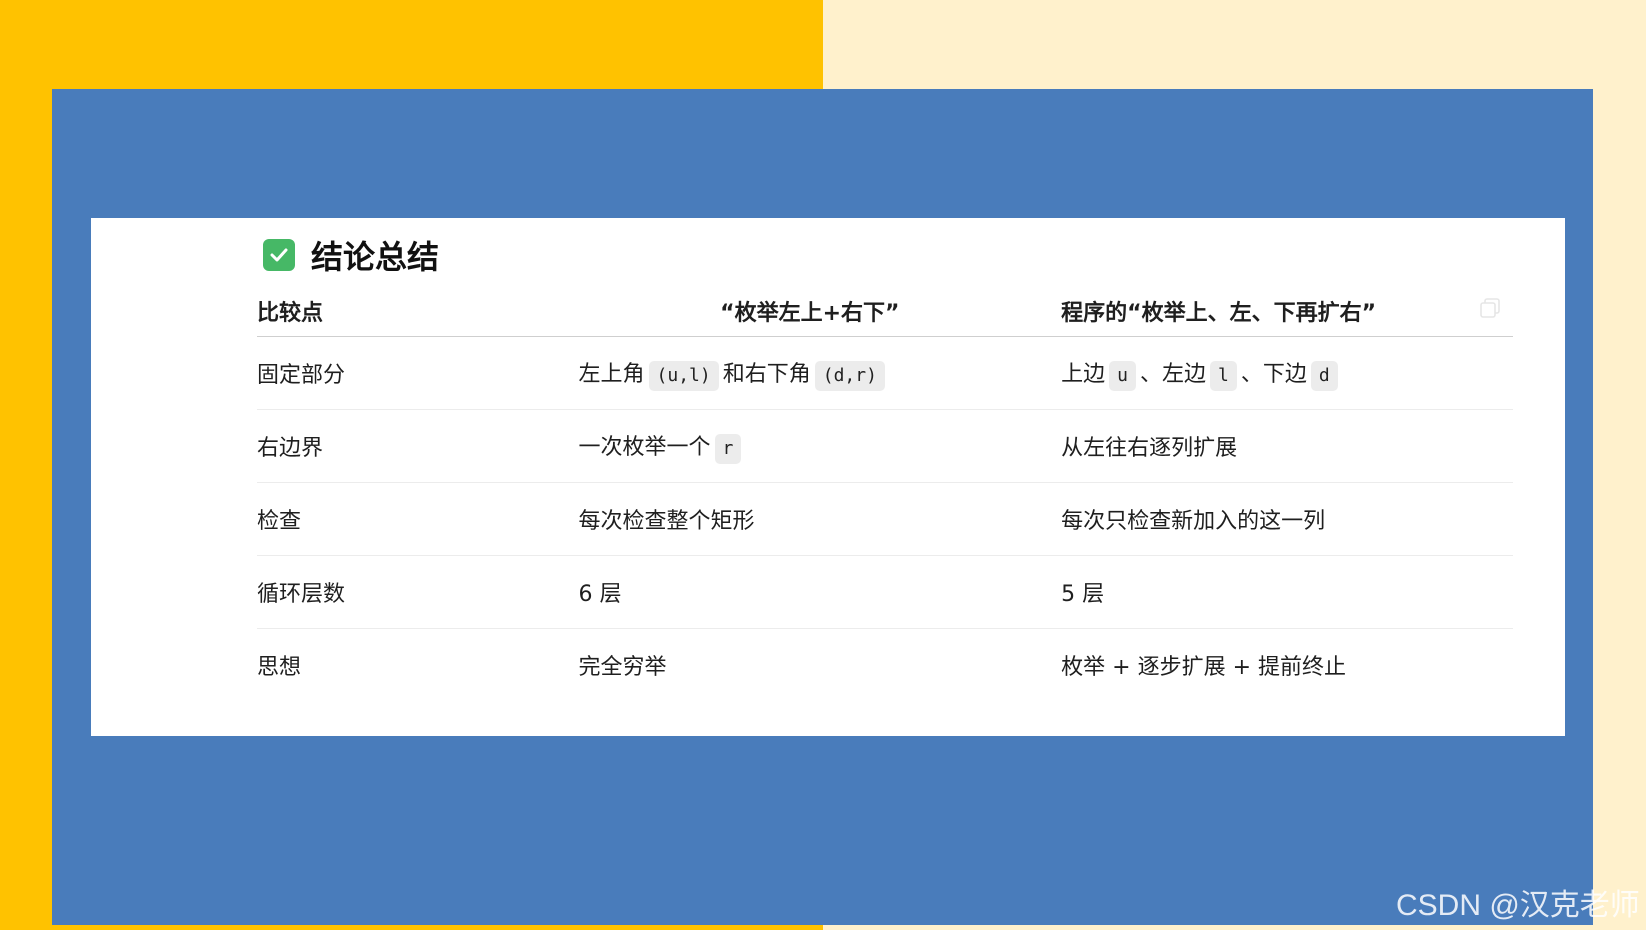 The width and height of the screenshot is (1646, 930). I want to click on inline-code: r, so click(728, 448).